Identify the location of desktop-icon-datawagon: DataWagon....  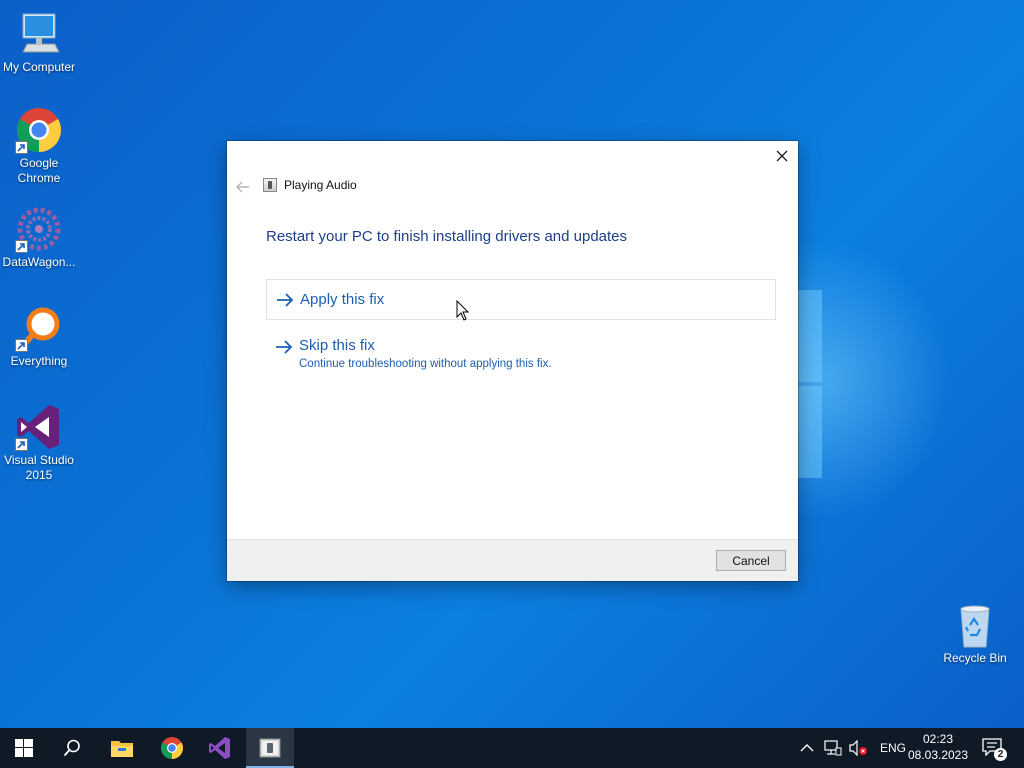
(39, 237).